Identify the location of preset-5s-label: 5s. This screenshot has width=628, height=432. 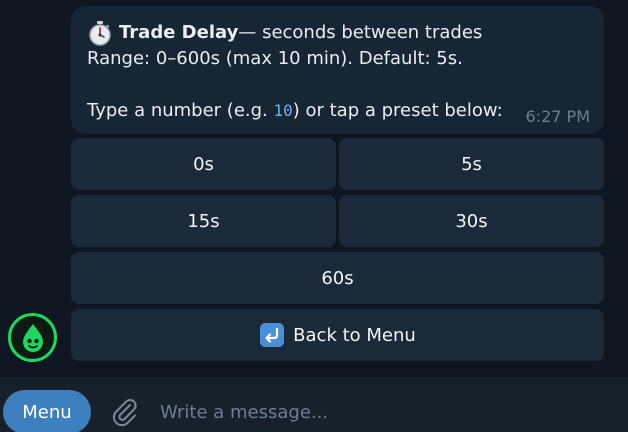
(471, 164).